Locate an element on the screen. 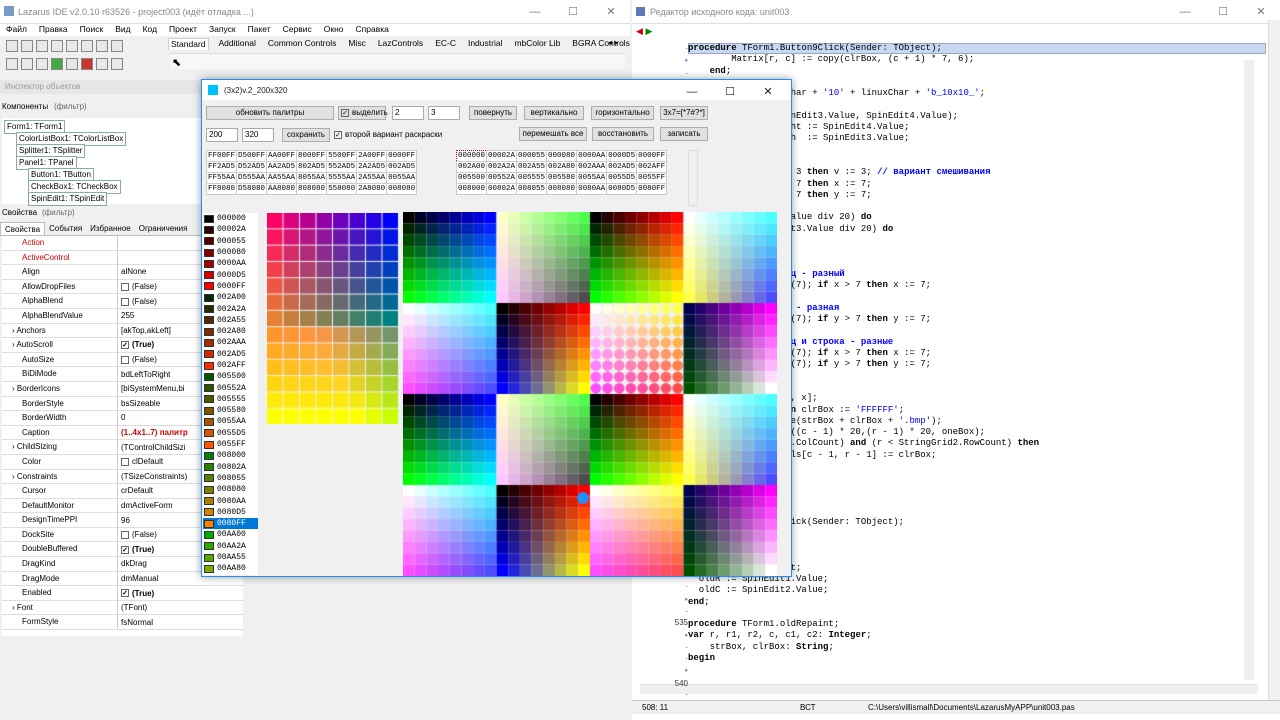 The image size is (1280, 720). color-list-item: 005500 is located at coordinates (230, 376).